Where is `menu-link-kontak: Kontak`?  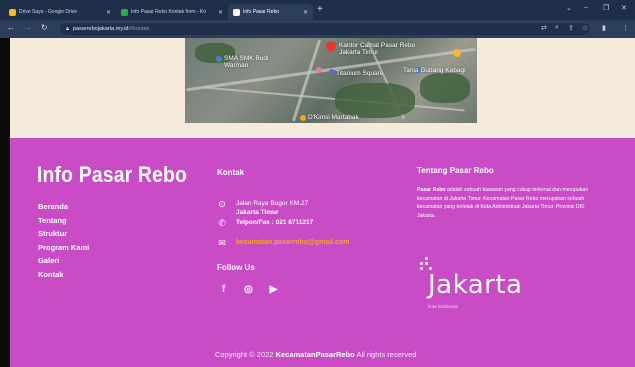 menu-link-kontak: Kontak is located at coordinates (63, 274).